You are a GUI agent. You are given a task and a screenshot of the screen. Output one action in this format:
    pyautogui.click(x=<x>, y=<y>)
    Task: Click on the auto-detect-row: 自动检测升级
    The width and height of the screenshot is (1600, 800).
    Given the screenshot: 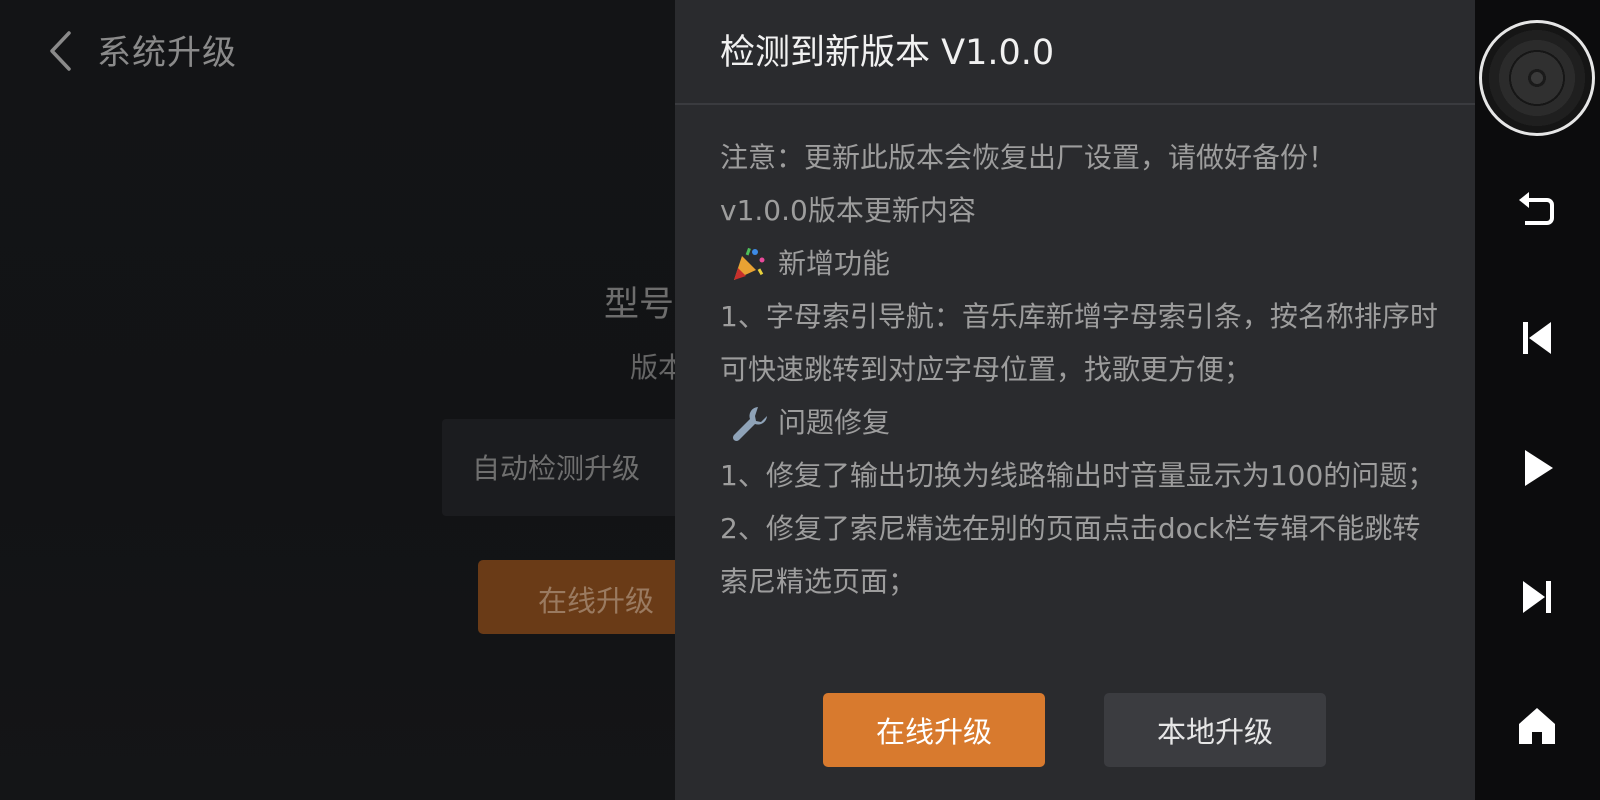 What is the action you would take?
    pyautogui.click(x=572, y=467)
    